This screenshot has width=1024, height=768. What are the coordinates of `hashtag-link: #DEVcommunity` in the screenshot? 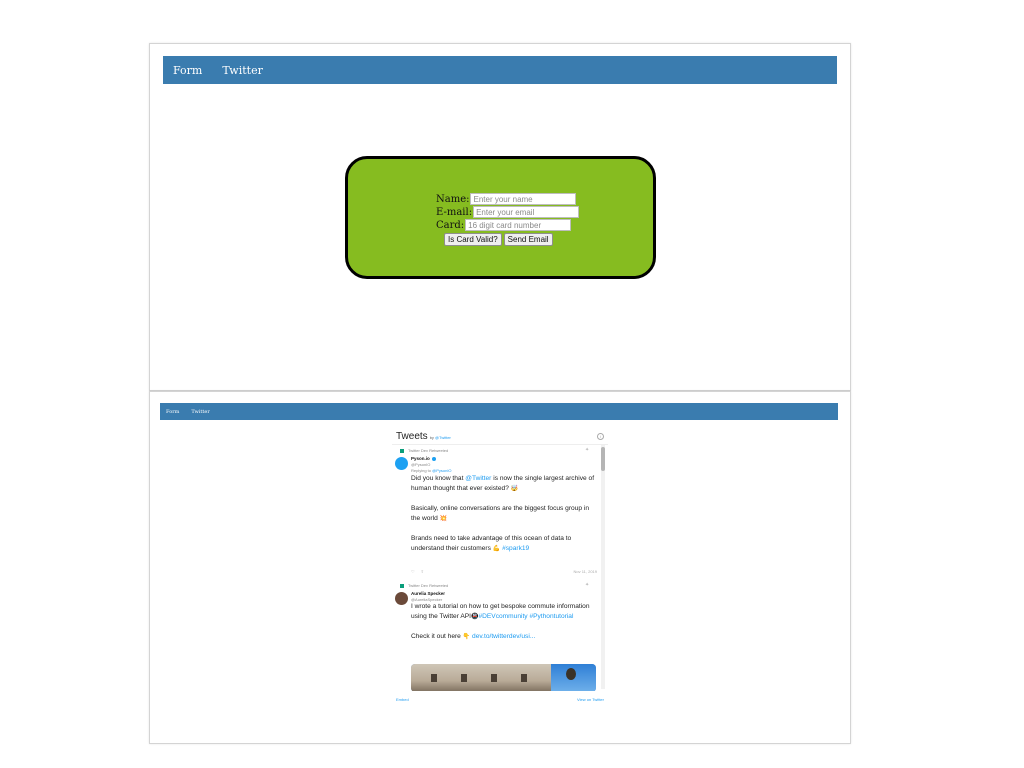 It's located at (502, 616).